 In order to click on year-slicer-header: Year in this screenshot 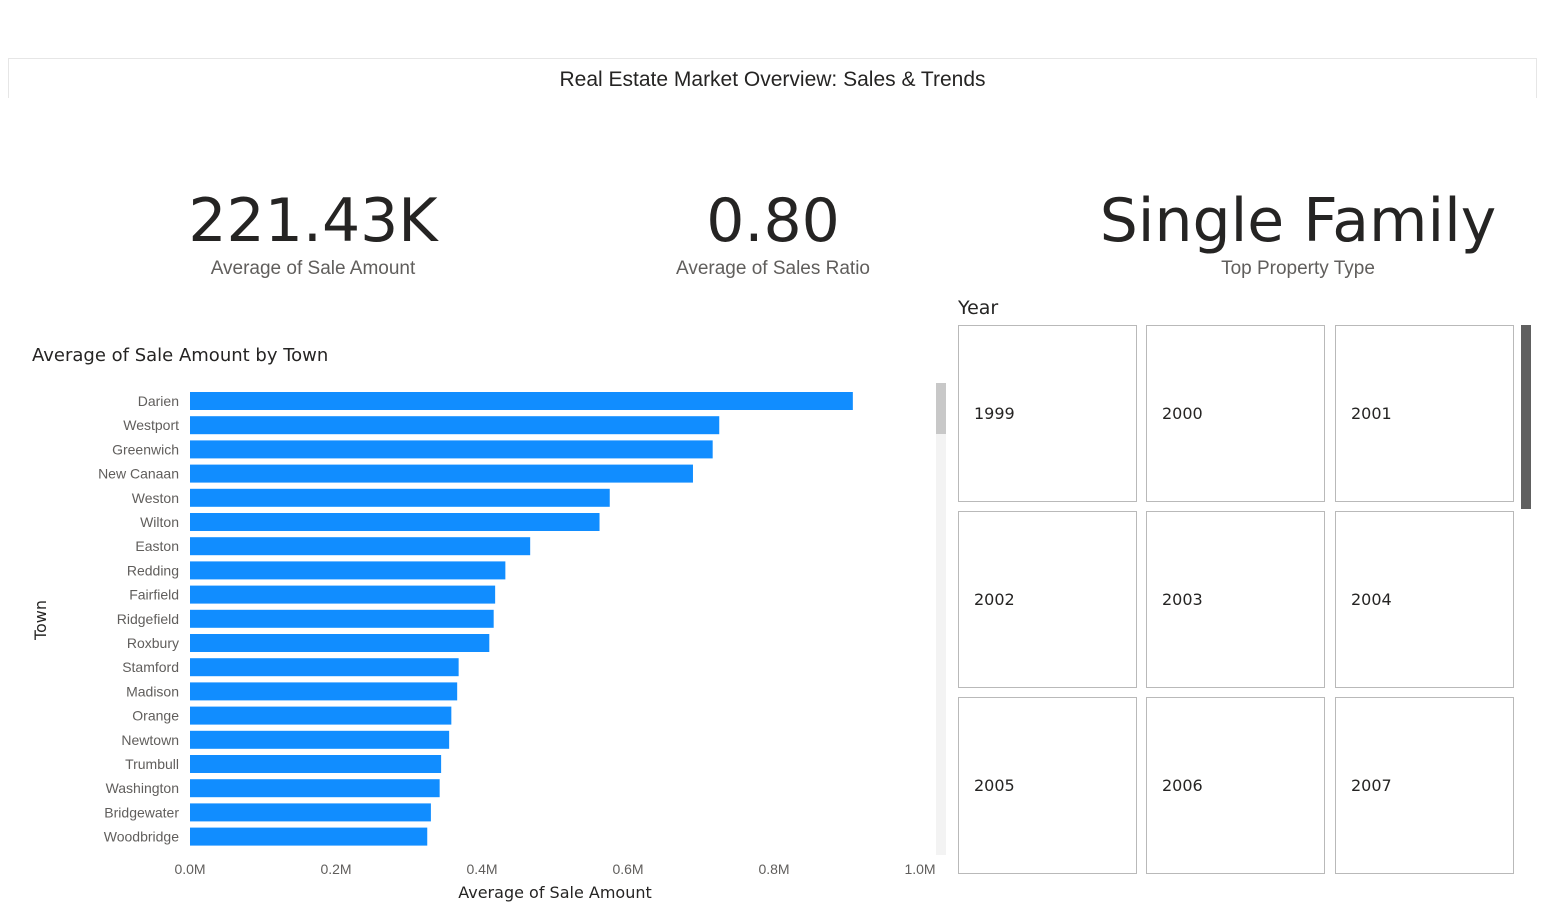, I will do `click(978, 308)`.